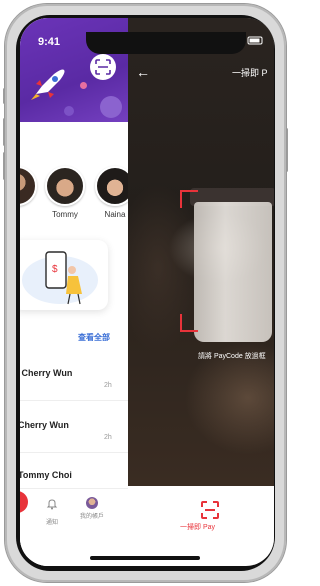 The height and width of the screenshot is (586, 320). What do you see at coordinates (52, 511) in the screenshot?
I see `tab-notifications: 通知` at bounding box center [52, 511].